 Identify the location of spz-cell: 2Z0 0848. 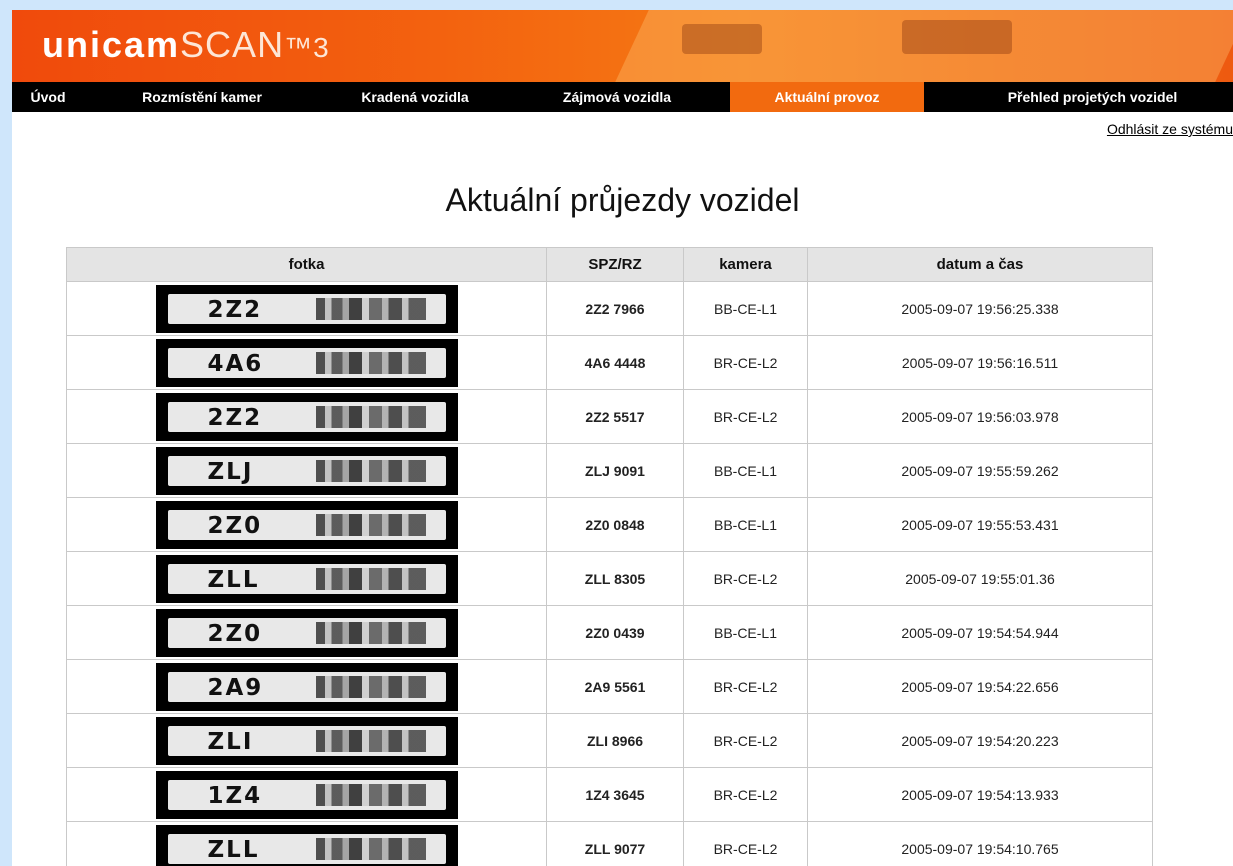
(615, 524).